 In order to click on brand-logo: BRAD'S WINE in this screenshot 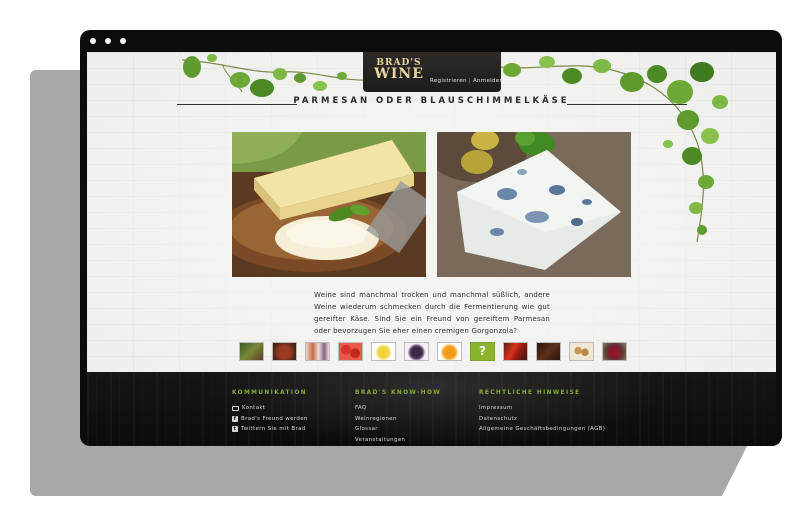, I will do `click(399, 70)`.